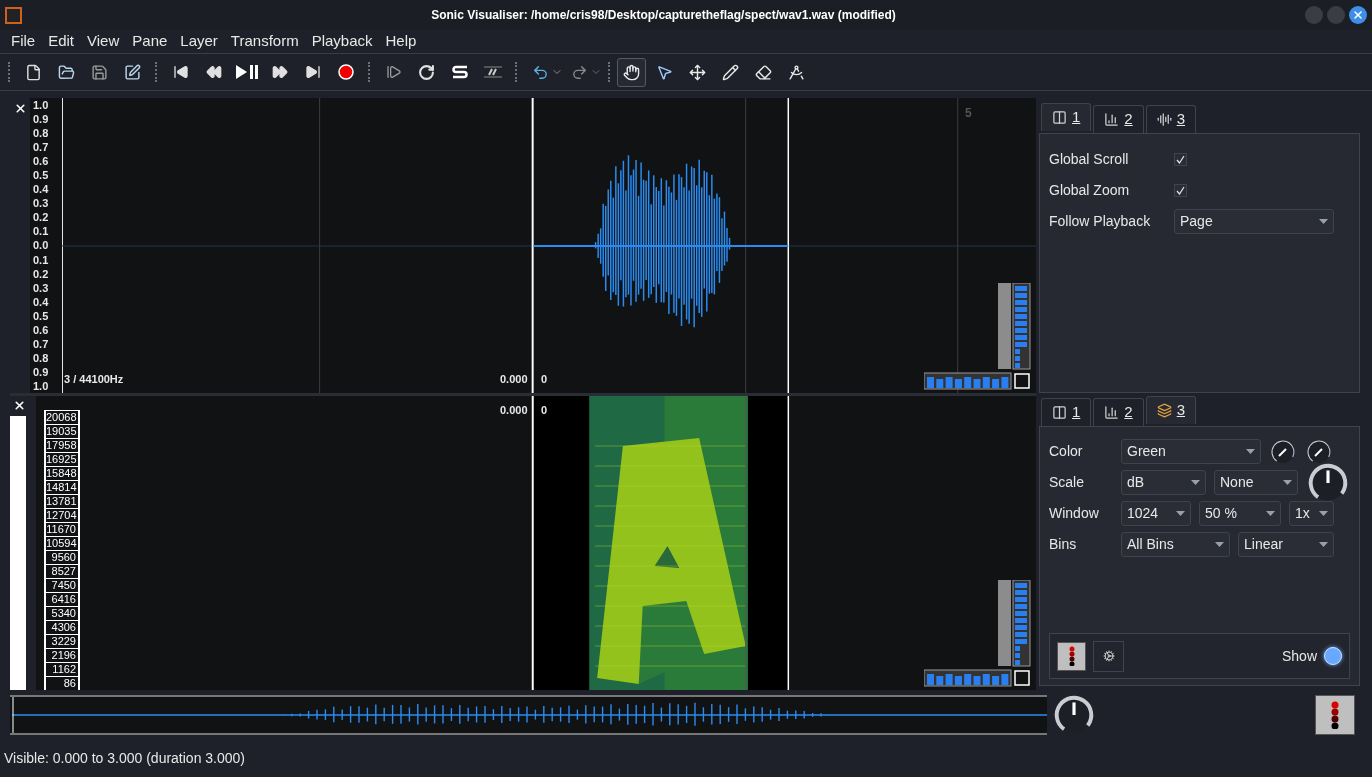 This screenshot has width=1372, height=777. Describe the element at coordinates (125, 758) in the screenshot. I see `status-text: Visible: 0.000 to 3.000 (duration 3.000)` at that location.